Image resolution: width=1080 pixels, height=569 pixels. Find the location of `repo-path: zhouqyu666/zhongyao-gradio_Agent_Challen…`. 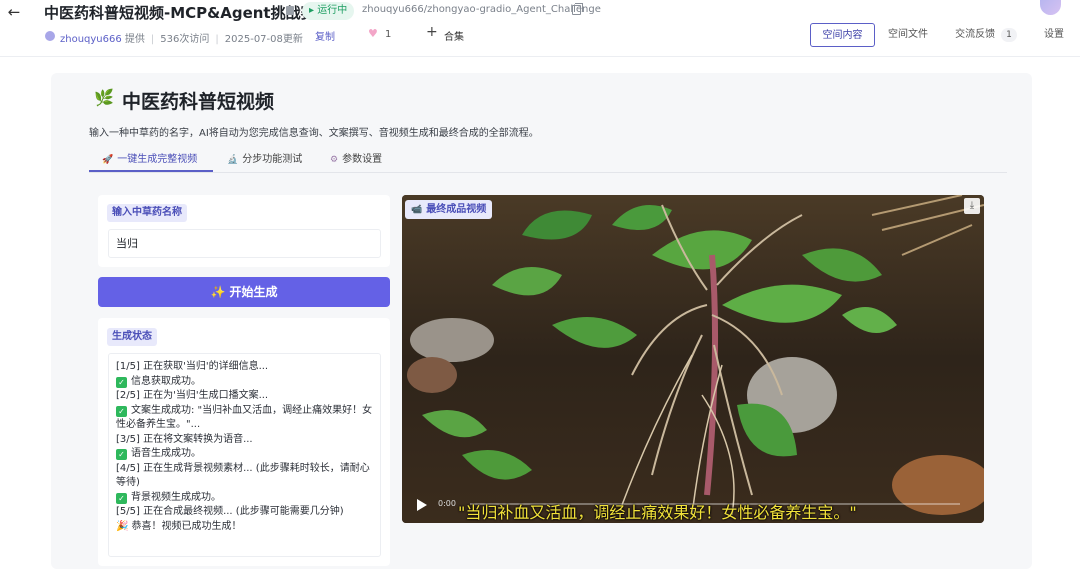

repo-path: zhouqyu666/zhongyao-gradio_Agent_Challen… is located at coordinates (481, 9).